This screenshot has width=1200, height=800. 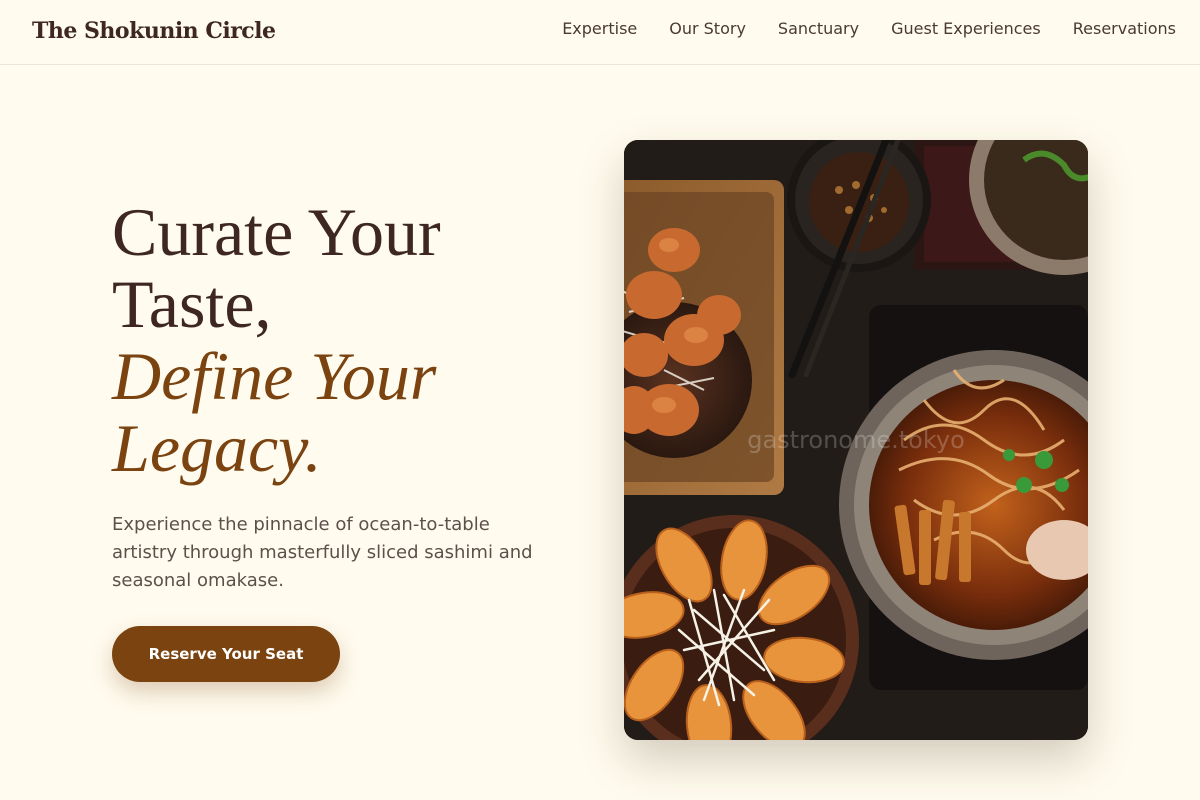 I want to click on nav-link-expertise: Expertise, so click(x=599, y=28).